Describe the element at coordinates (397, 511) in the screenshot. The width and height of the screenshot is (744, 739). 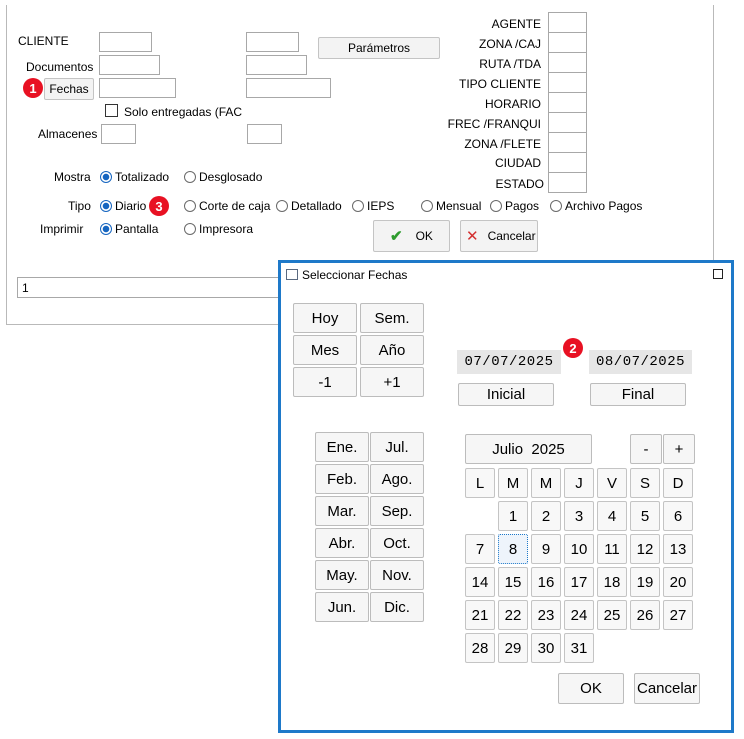
I see `month-sep-button: Sep.` at that location.